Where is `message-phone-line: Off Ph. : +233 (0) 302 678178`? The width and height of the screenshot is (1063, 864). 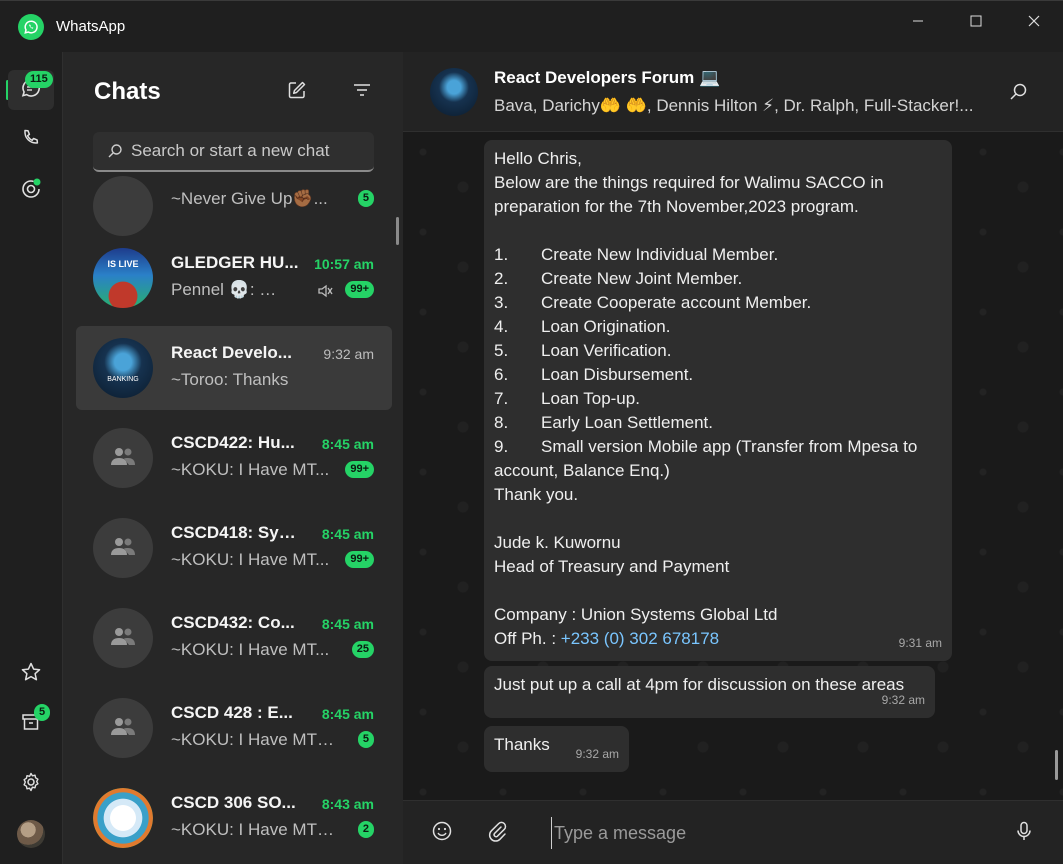 message-phone-line: Off Ph. : +233 (0) 302 678178 is located at coordinates (607, 638).